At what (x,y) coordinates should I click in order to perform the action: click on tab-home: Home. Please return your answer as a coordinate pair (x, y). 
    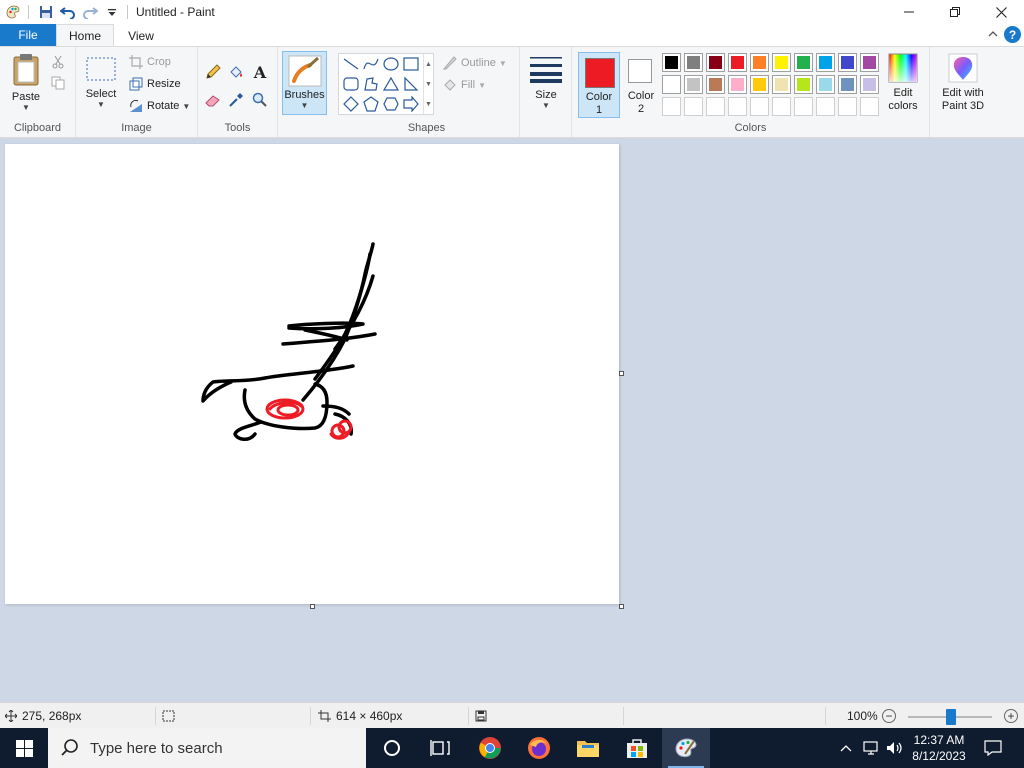
    Looking at the image, I should click on (85, 35).